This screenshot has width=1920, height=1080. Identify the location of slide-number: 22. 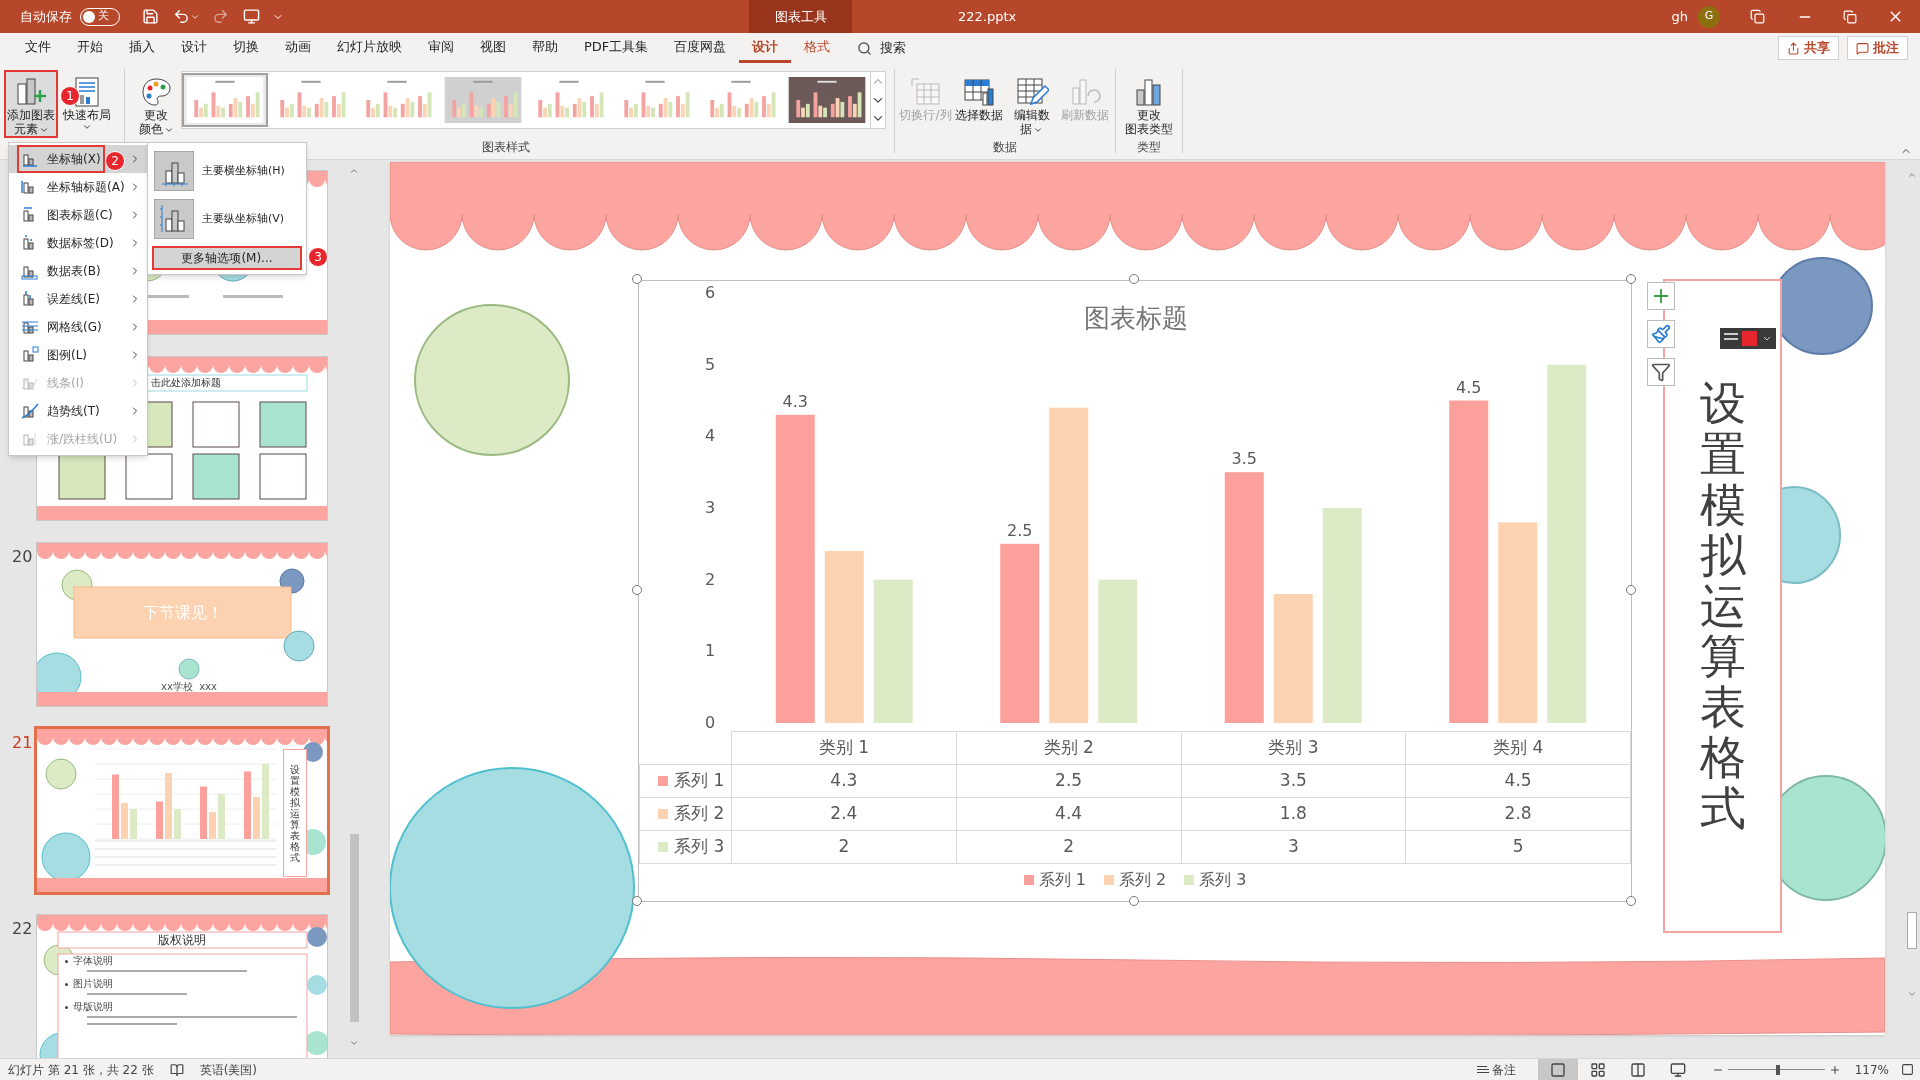
(22, 928).